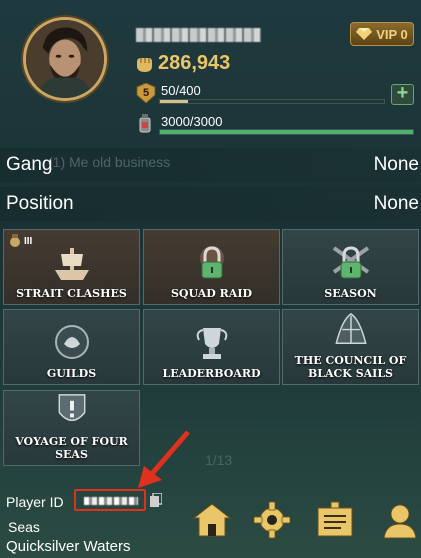 The image size is (421, 558). What do you see at coordinates (192, 121) in the screenshot?
I see `energy-text: 3000/3000` at bounding box center [192, 121].